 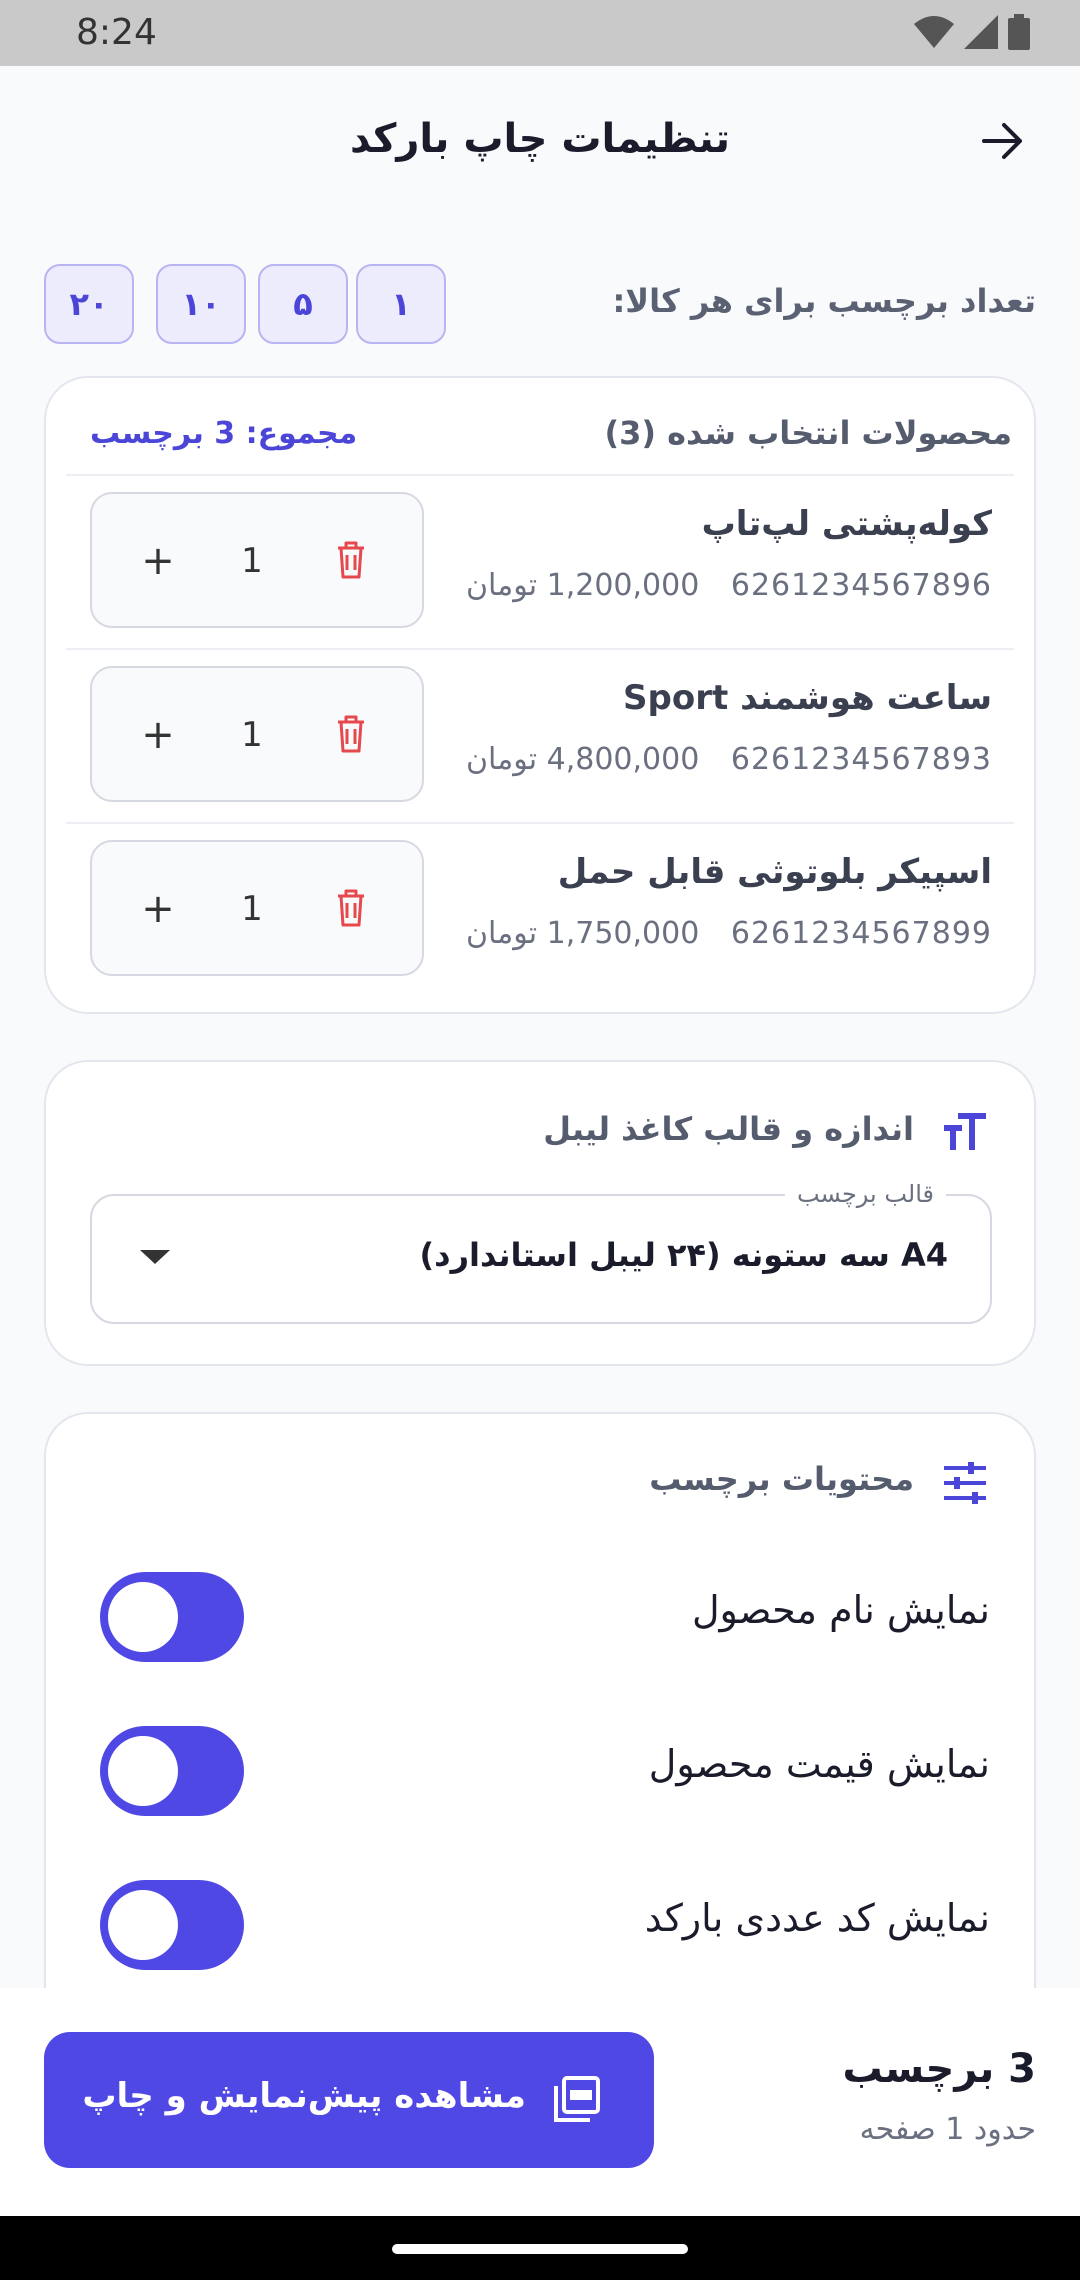 I want to click on labels-per-item-row: تعداد برچسب برای هر کالا: ۱ ۵ ۱۰ ۲۰, so click(x=540, y=304).